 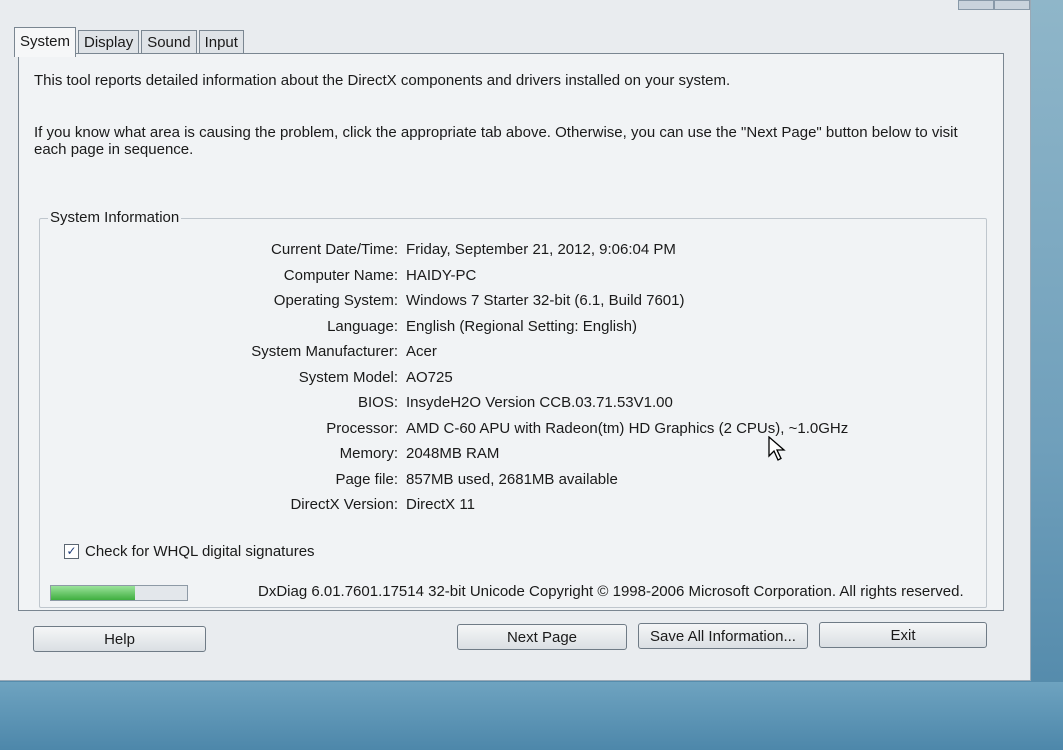 What do you see at coordinates (510, 356) in the screenshot?
I see `info-row-manufacturer: System Manufacturer: Acer` at bounding box center [510, 356].